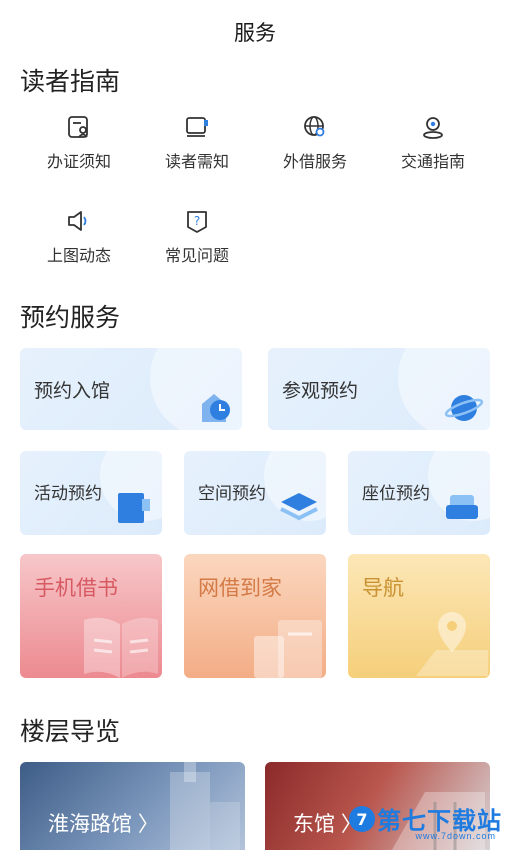 This screenshot has width=510, height=850. I want to click on card-entry-reservation: 预约入馆, so click(131, 389).